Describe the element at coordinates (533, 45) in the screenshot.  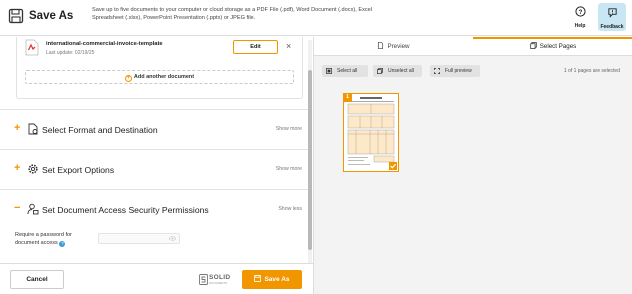
I see `pages-icon` at that location.